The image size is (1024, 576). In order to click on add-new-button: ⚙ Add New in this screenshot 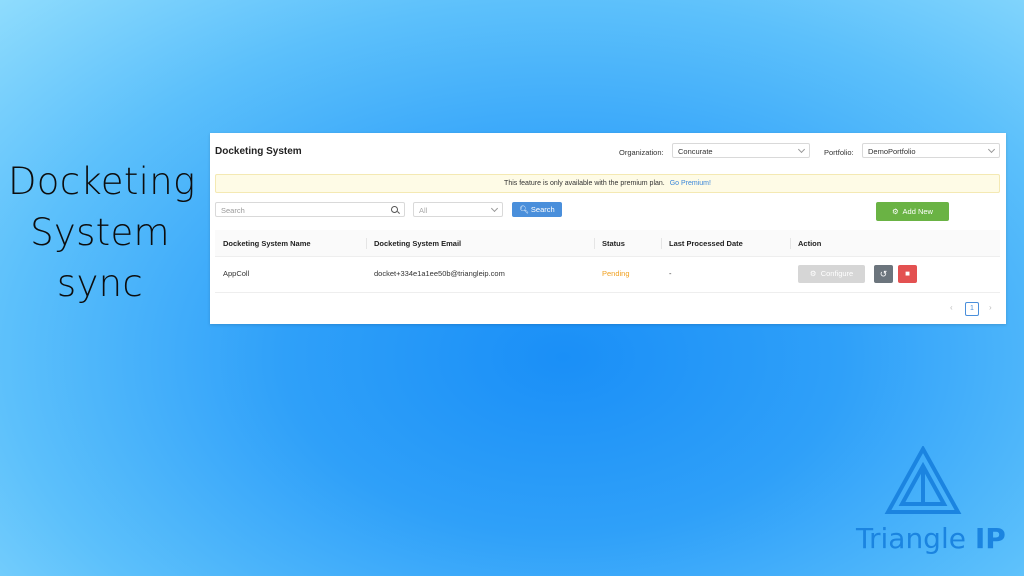, I will do `click(912, 211)`.